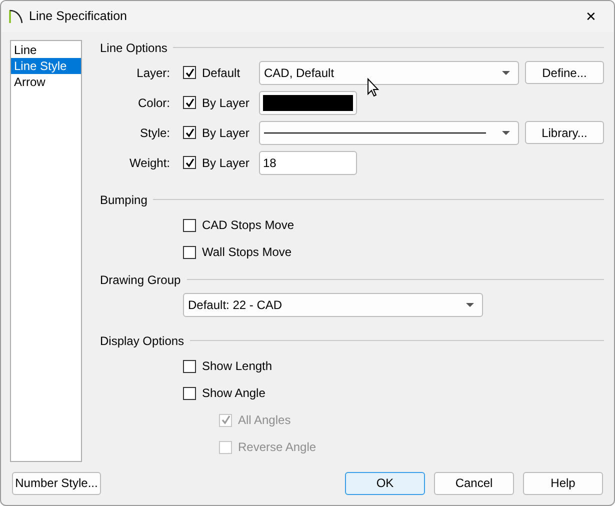  Describe the element at coordinates (154, 133) in the screenshot. I see `field-label: Style:` at that location.